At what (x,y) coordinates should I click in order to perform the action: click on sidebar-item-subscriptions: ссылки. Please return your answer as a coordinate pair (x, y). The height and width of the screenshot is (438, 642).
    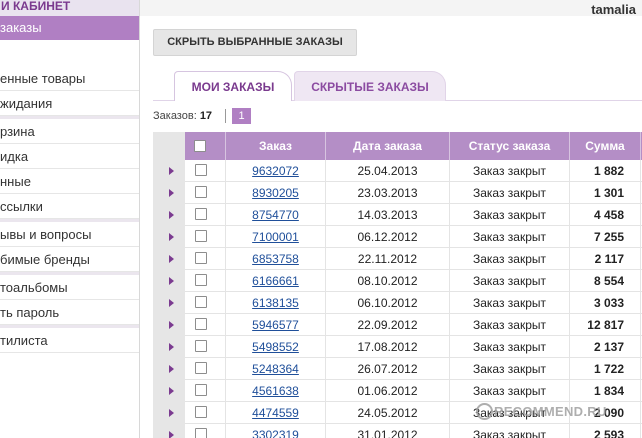
    Looking at the image, I should click on (69, 206).